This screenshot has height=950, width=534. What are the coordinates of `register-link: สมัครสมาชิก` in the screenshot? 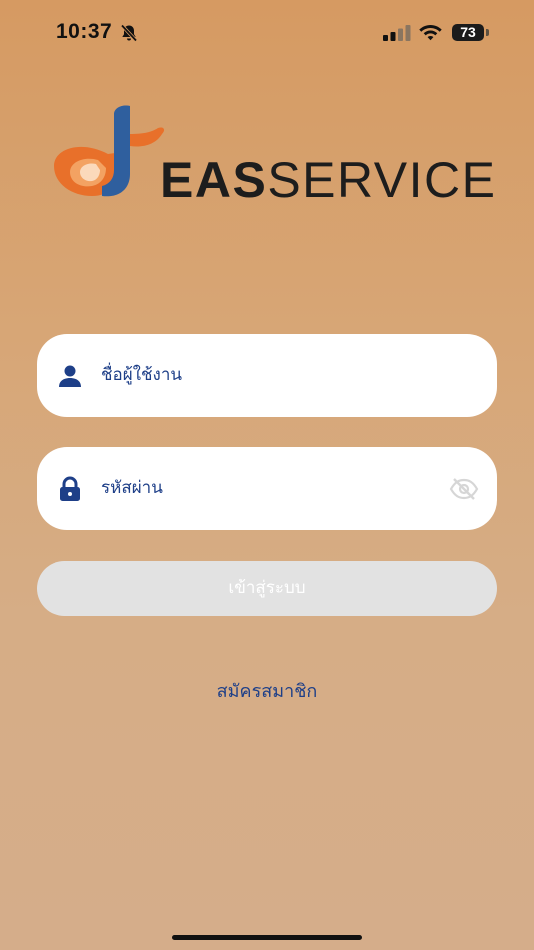 It's located at (267, 690).